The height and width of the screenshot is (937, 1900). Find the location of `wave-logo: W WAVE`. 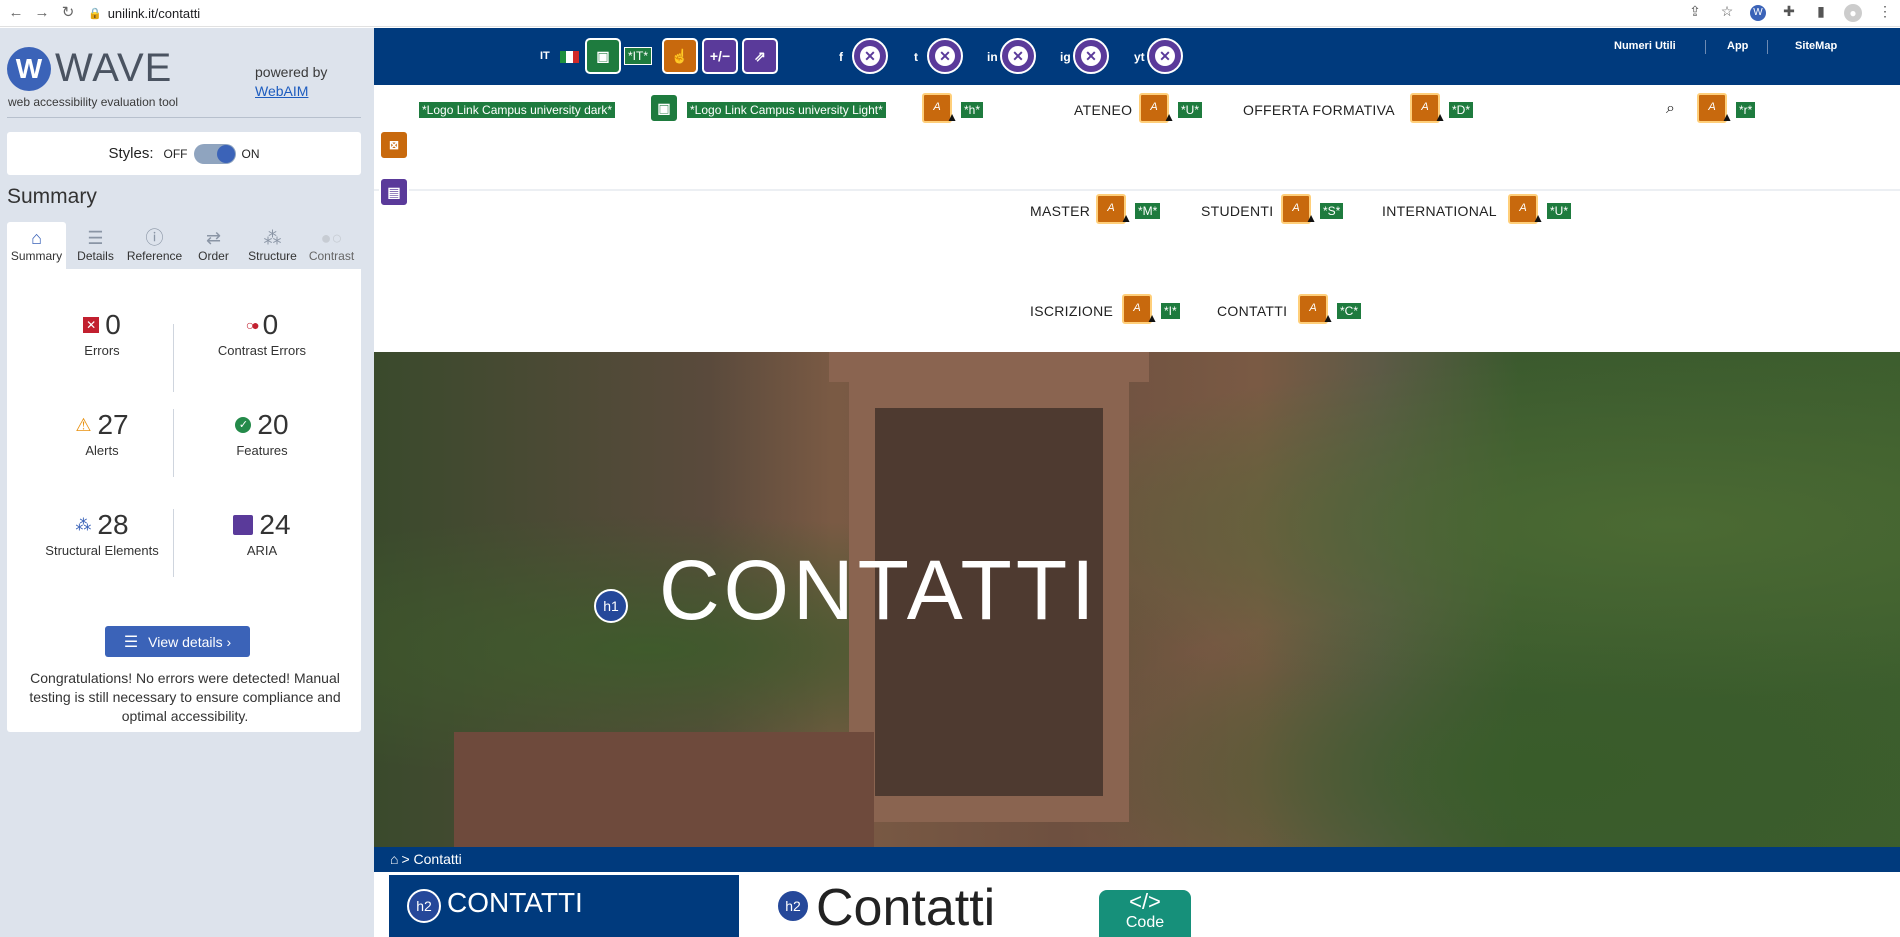

wave-logo: W WAVE is located at coordinates (89, 68).